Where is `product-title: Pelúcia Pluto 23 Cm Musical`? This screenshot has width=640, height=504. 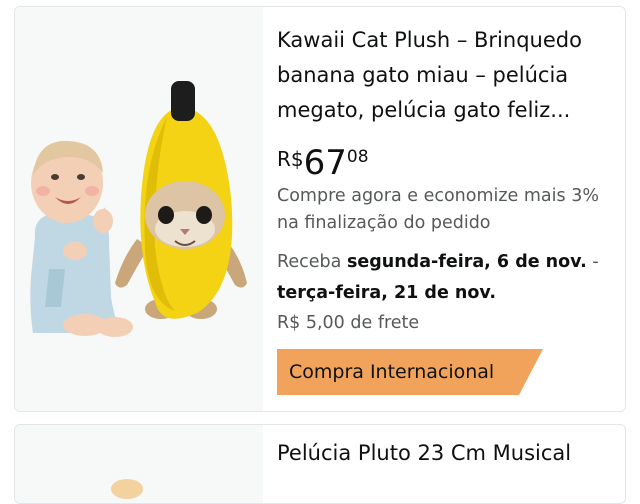
product-title: Pelúcia Pluto 23 Cm Musical is located at coordinates (424, 453).